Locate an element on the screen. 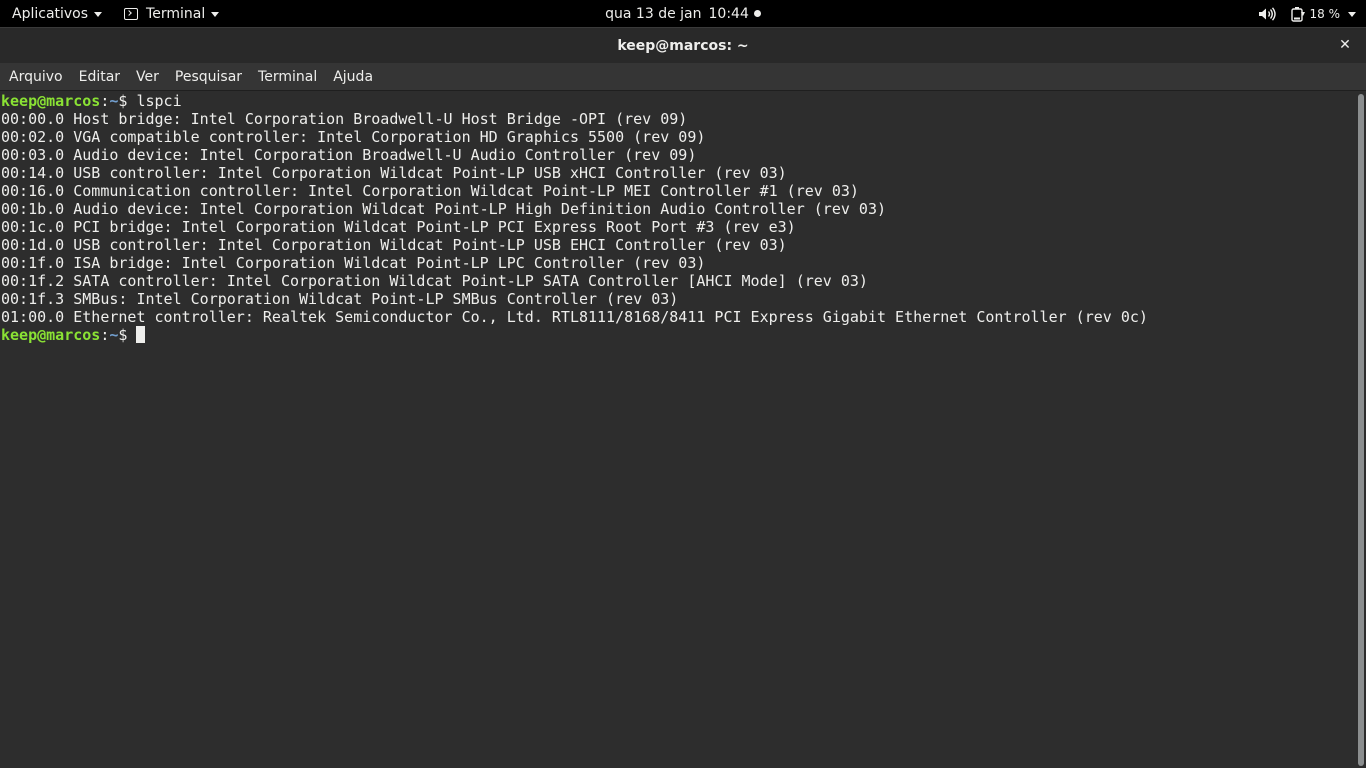 The width and height of the screenshot is (1366, 768). command-text: lspci is located at coordinates (159, 101).